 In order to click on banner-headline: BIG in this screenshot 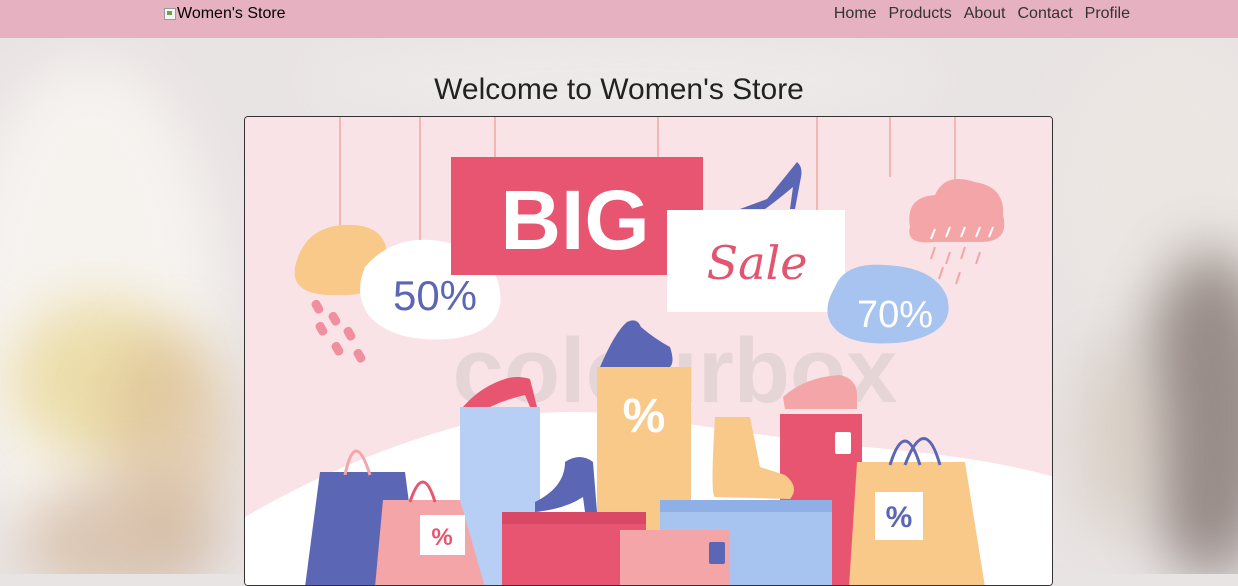, I will do `click(574, 220)`.